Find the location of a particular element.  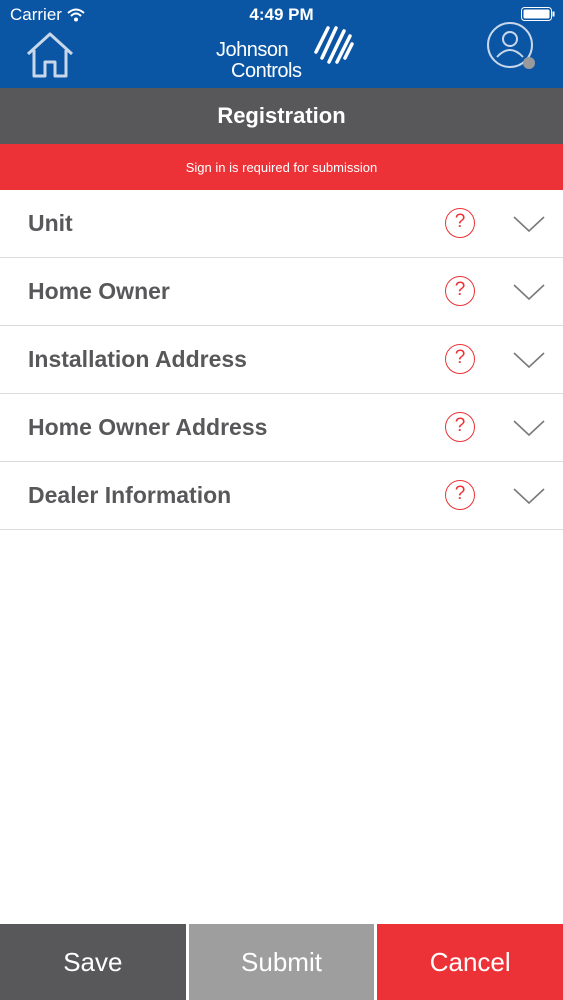

save-button: Save is located at coordinates (93, 962).